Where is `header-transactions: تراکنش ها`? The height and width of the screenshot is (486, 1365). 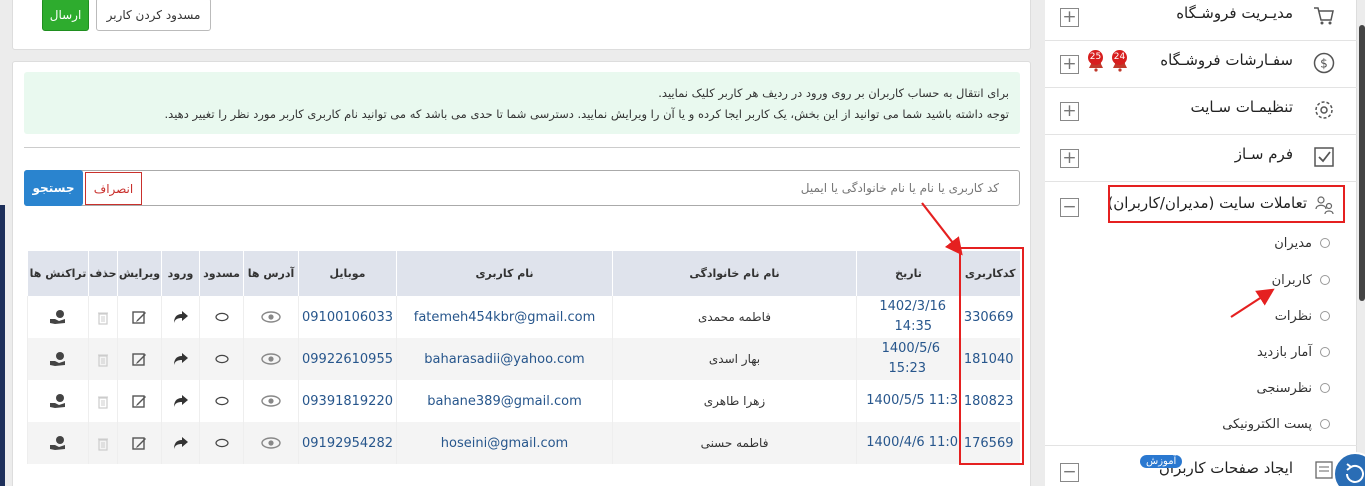
header-transactions: تراکنش ها is located at coordinates (58, 273).